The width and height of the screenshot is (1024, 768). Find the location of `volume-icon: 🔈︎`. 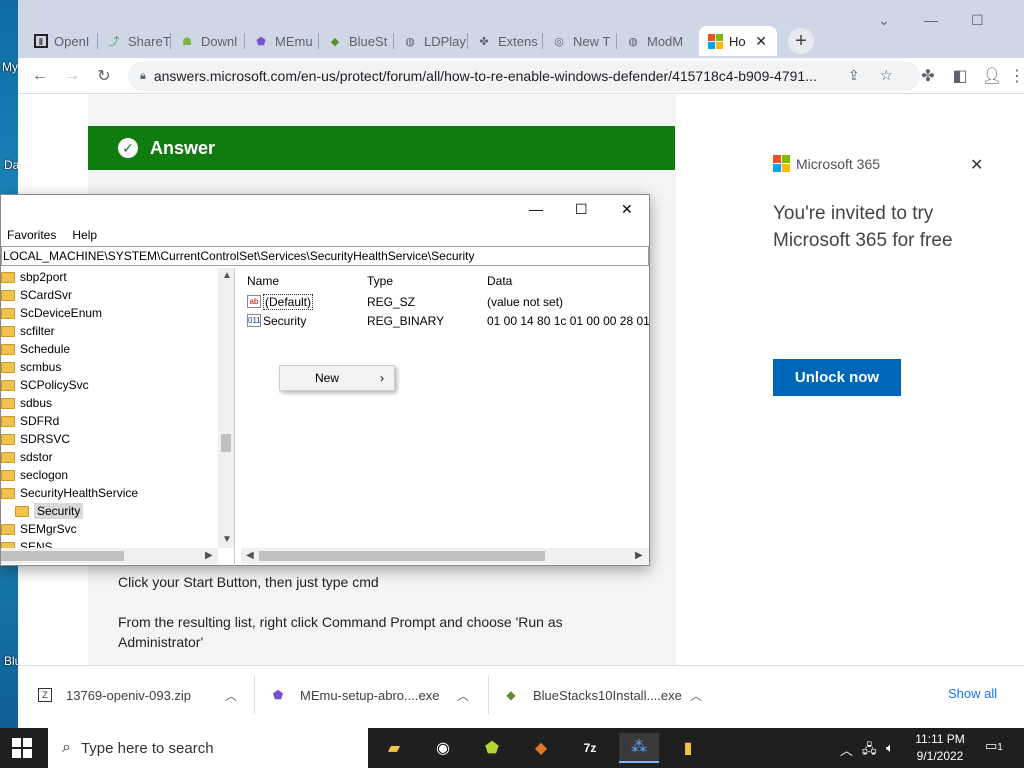

volume-icon: 🔈︎ is located at coordinates (890, 748).